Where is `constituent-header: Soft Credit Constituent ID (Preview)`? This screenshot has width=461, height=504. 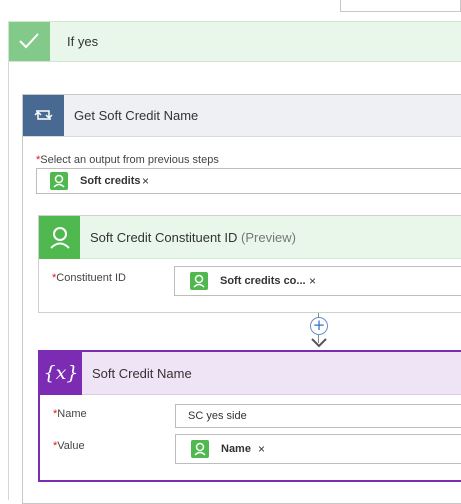
constituent-header: Soft Credit Constituent ID (Preview) is located at coordinates (250, 237).